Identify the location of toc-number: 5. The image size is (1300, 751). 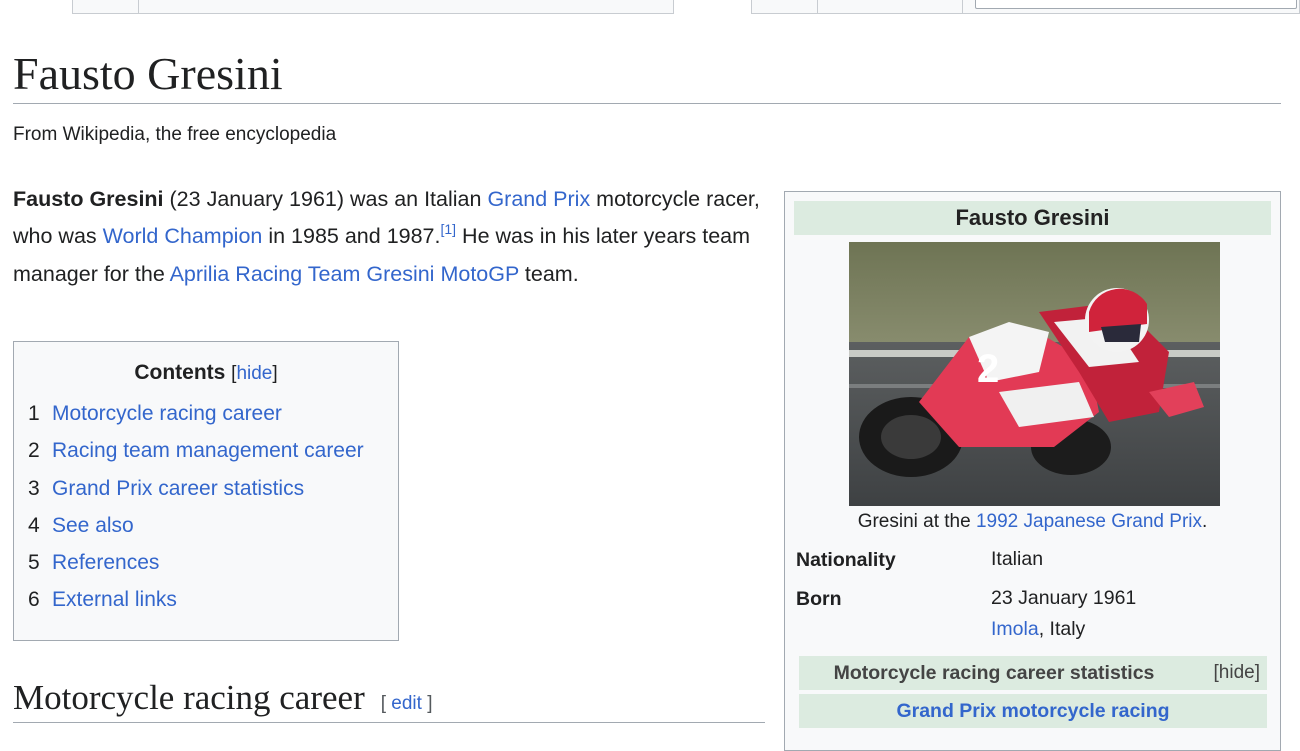
(34, 563).